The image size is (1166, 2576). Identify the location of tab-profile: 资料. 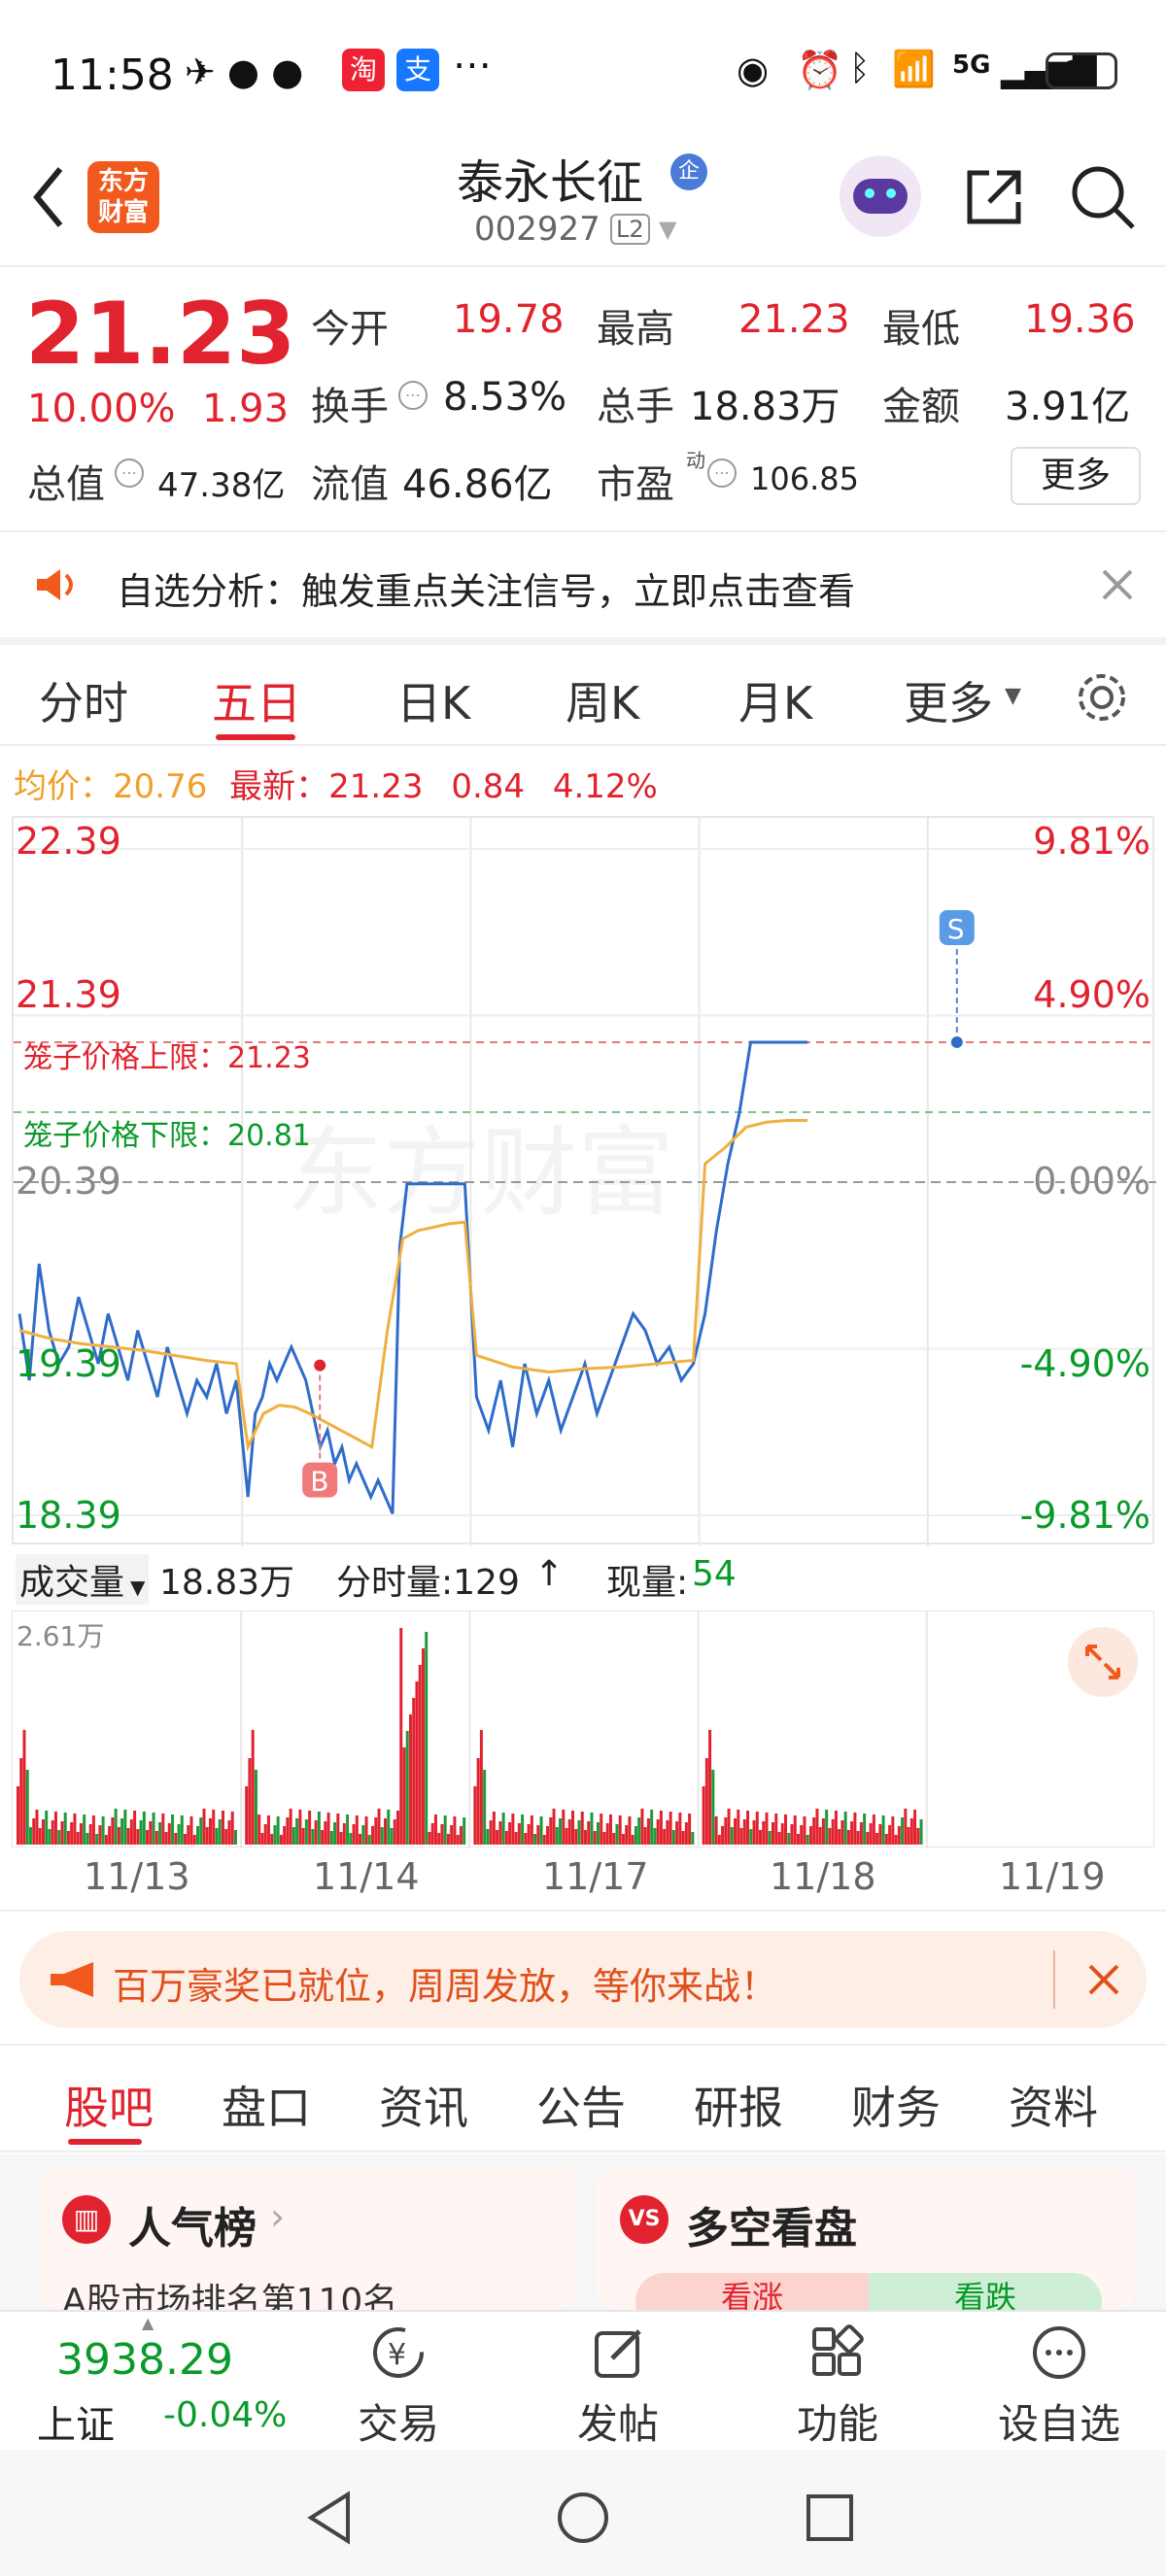
(1053, 2105).